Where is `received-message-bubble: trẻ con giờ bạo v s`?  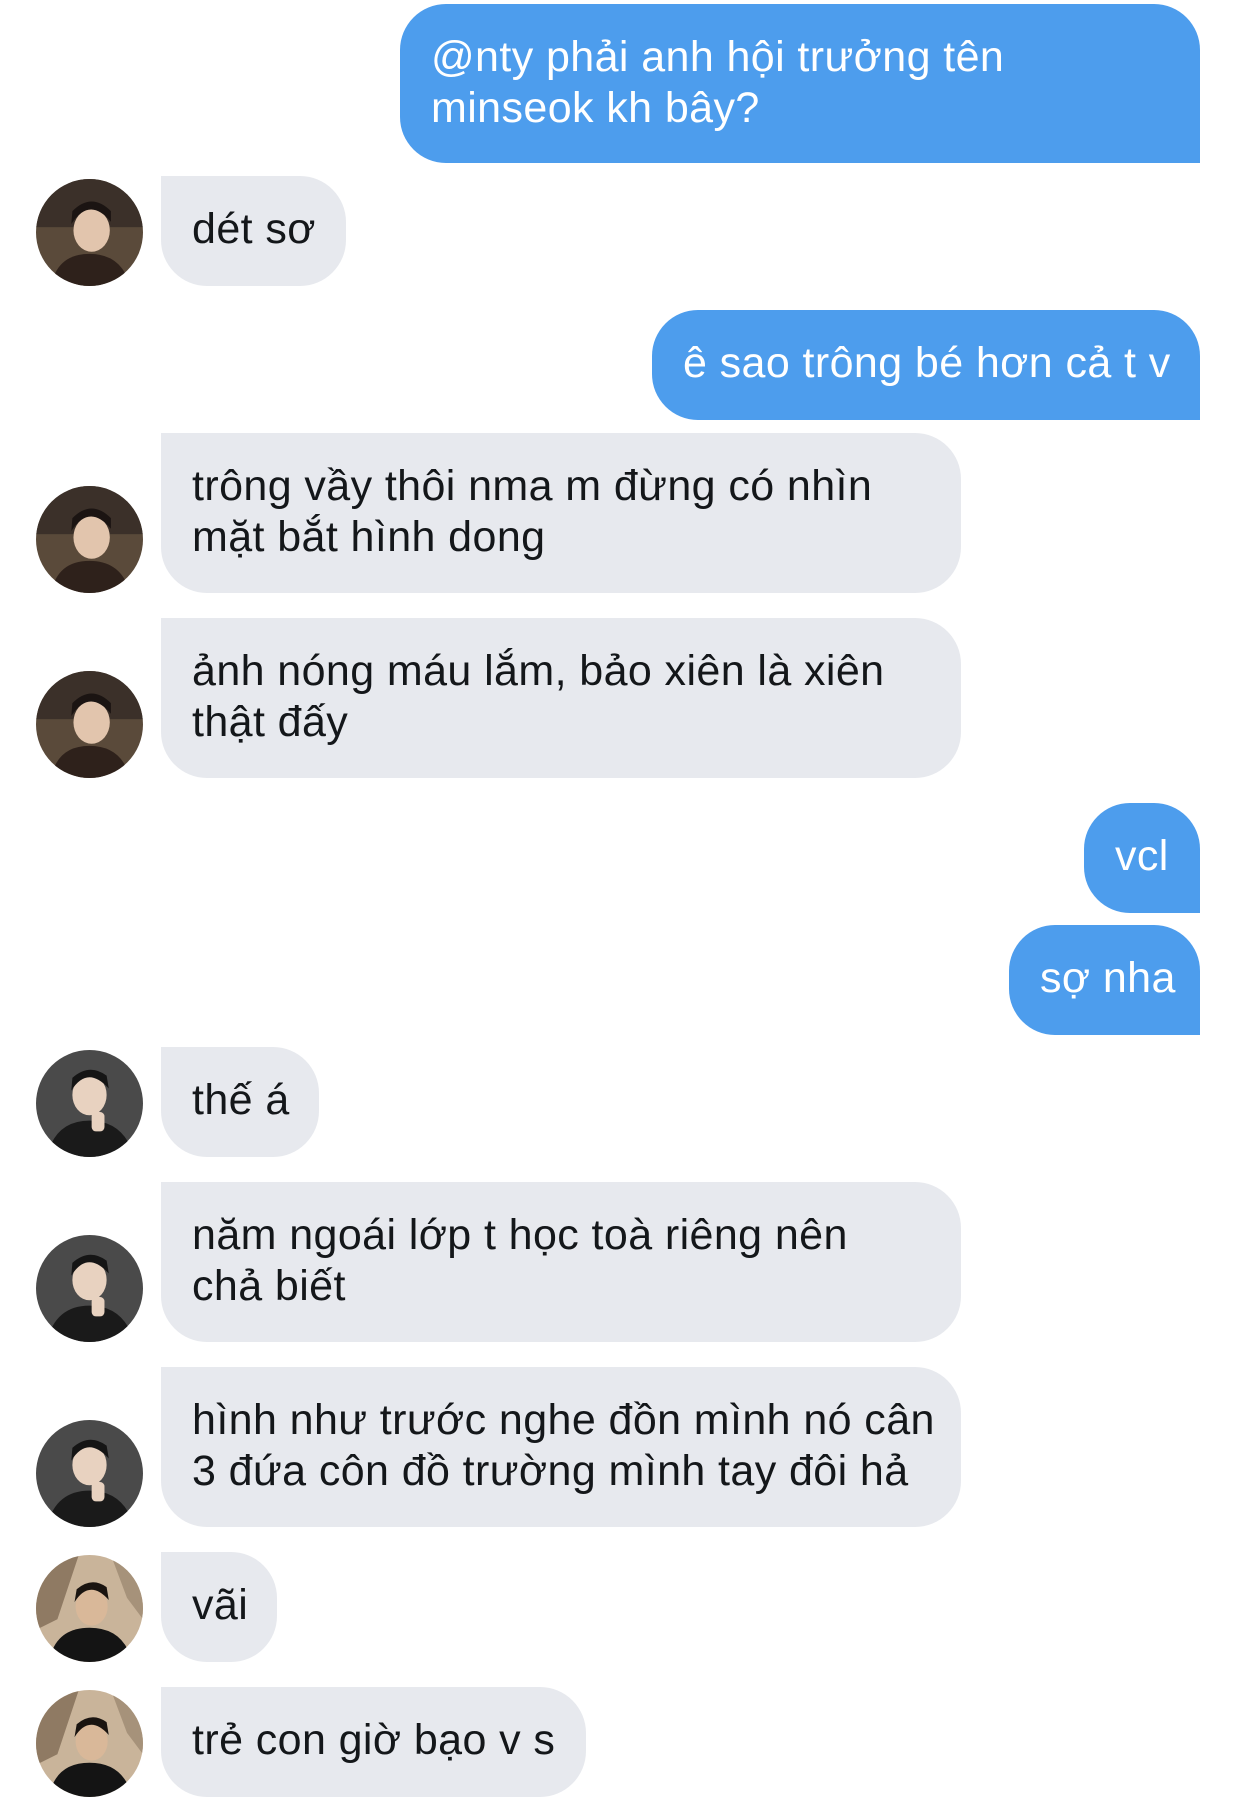 received-message-bubble: trẻ con giờ bạo v s is located at coordinates (373, 1742).